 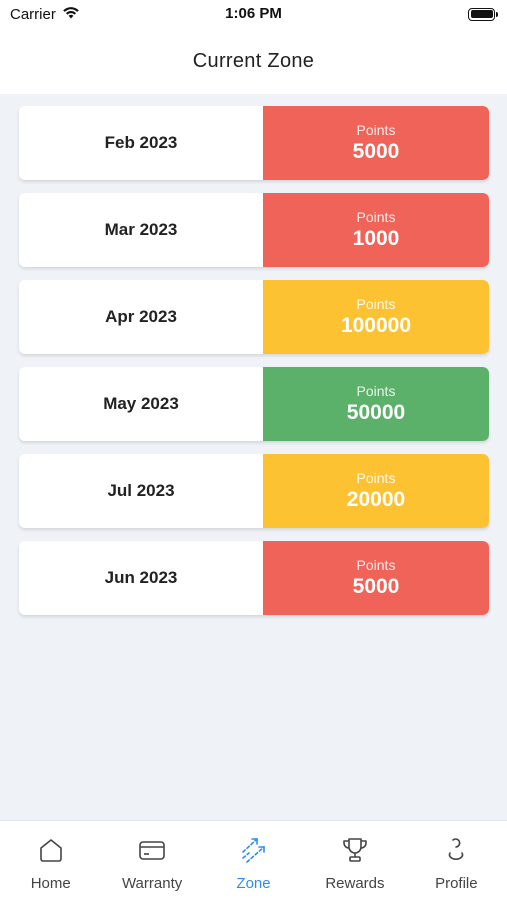 What do you see at coordinates (376, 238) in the screenshot?
I see `points-value: 1000` at bounding box center [376, 238].